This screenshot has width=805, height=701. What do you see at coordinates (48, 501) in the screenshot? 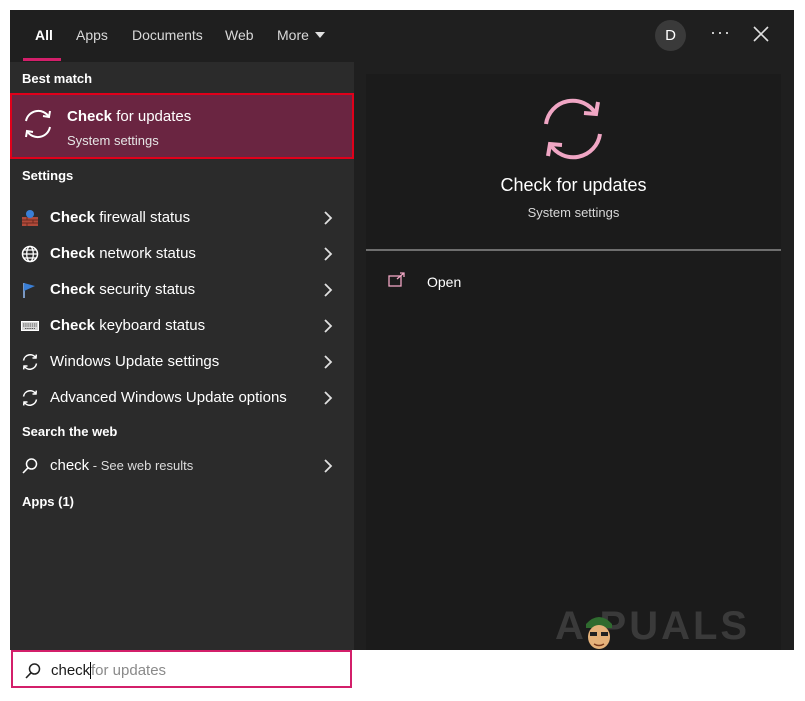
I see `section-apps: Apps (1)` at bounding box center [48, 501].